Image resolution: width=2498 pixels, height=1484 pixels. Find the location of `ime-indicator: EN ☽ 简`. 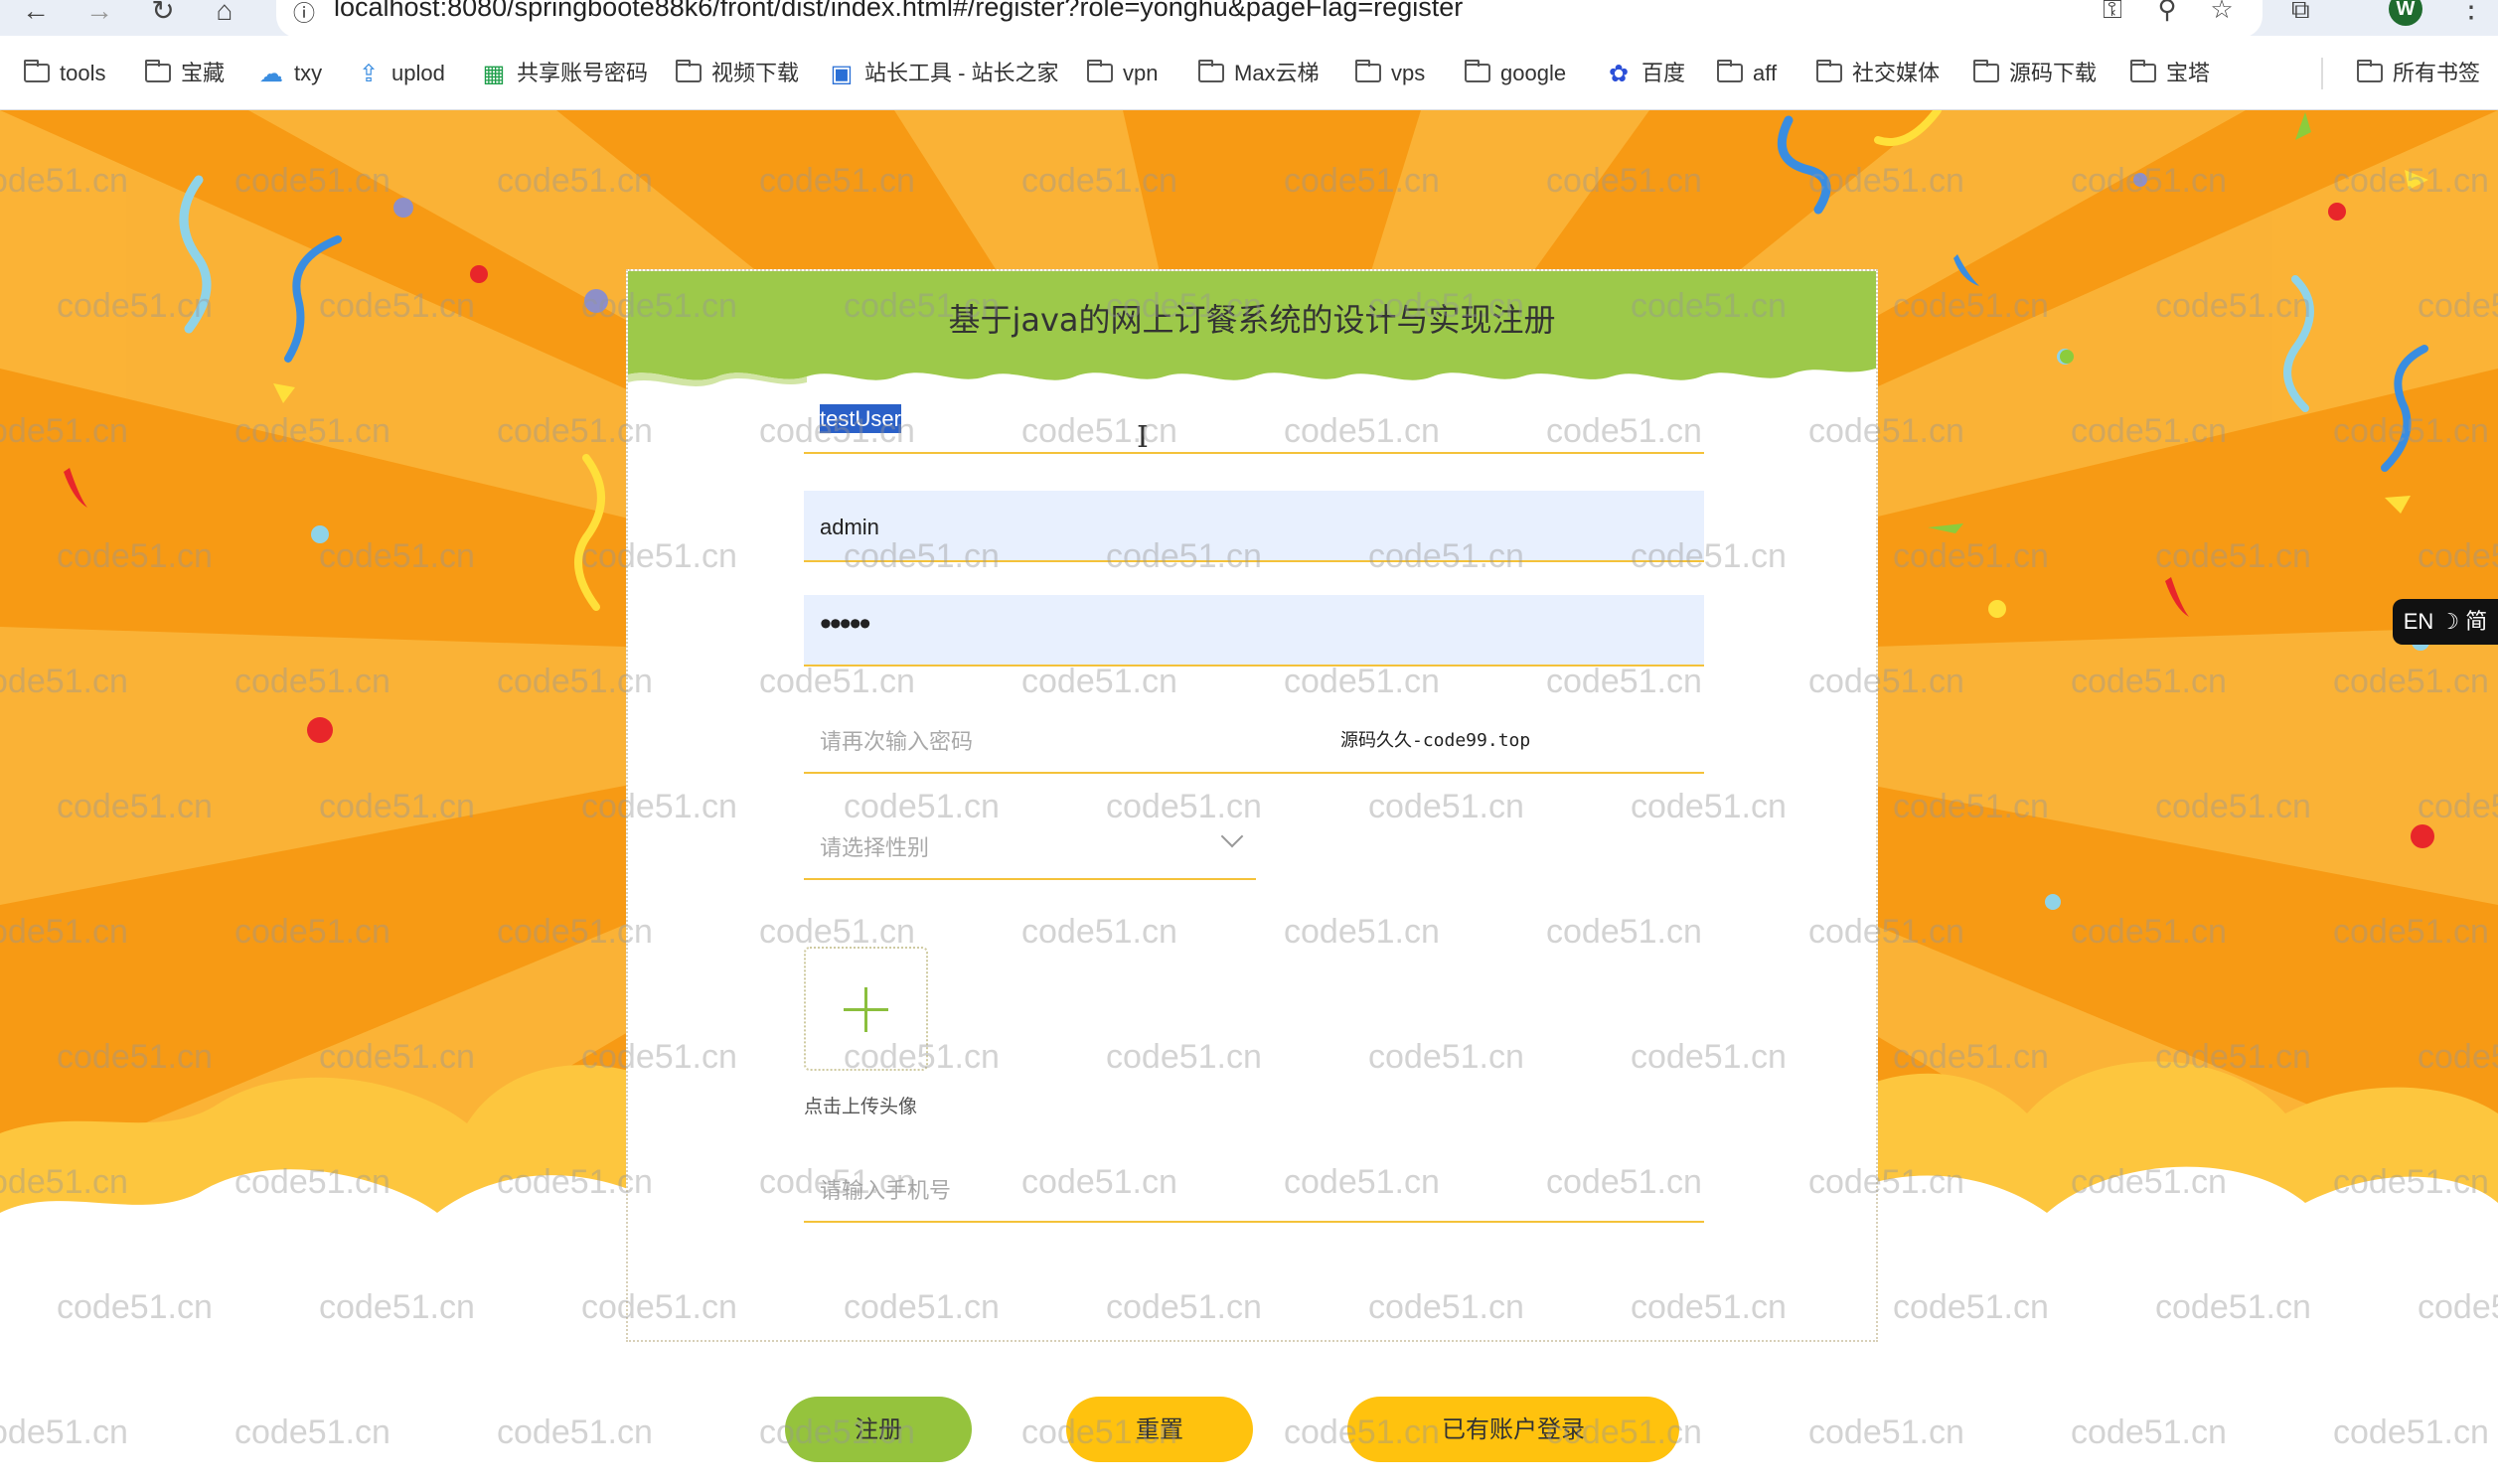

ime-indicator: EN ☽ 简 is located at coordinates (2445, 622).